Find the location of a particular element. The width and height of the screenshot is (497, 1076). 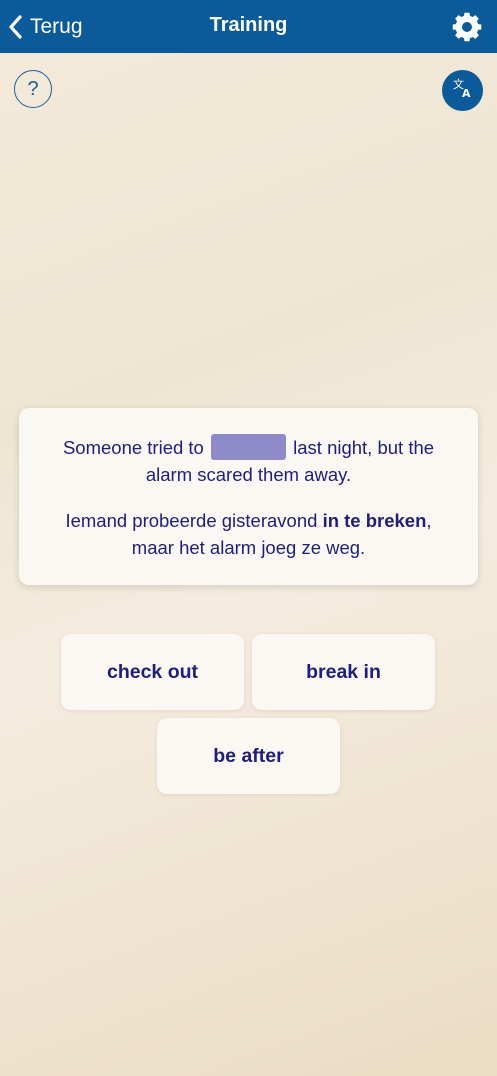

gear-icon is located at coordinates (467, 29).